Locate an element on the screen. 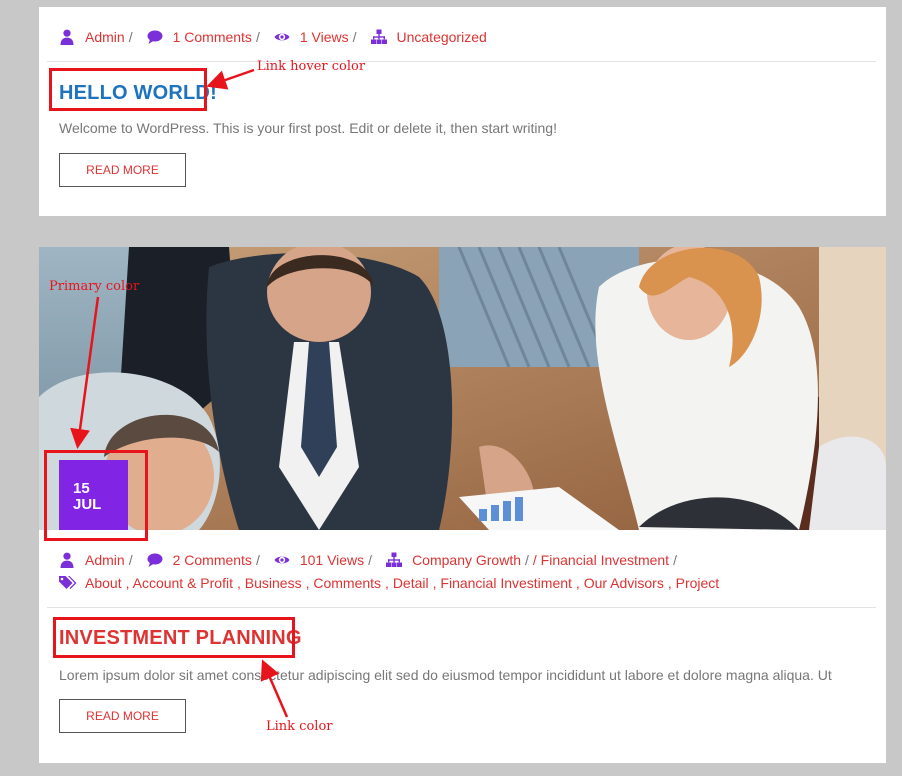 This screenshot has height=776, width=902. category-link-company-growth: Company Growth is located at coordinates (466, 560).